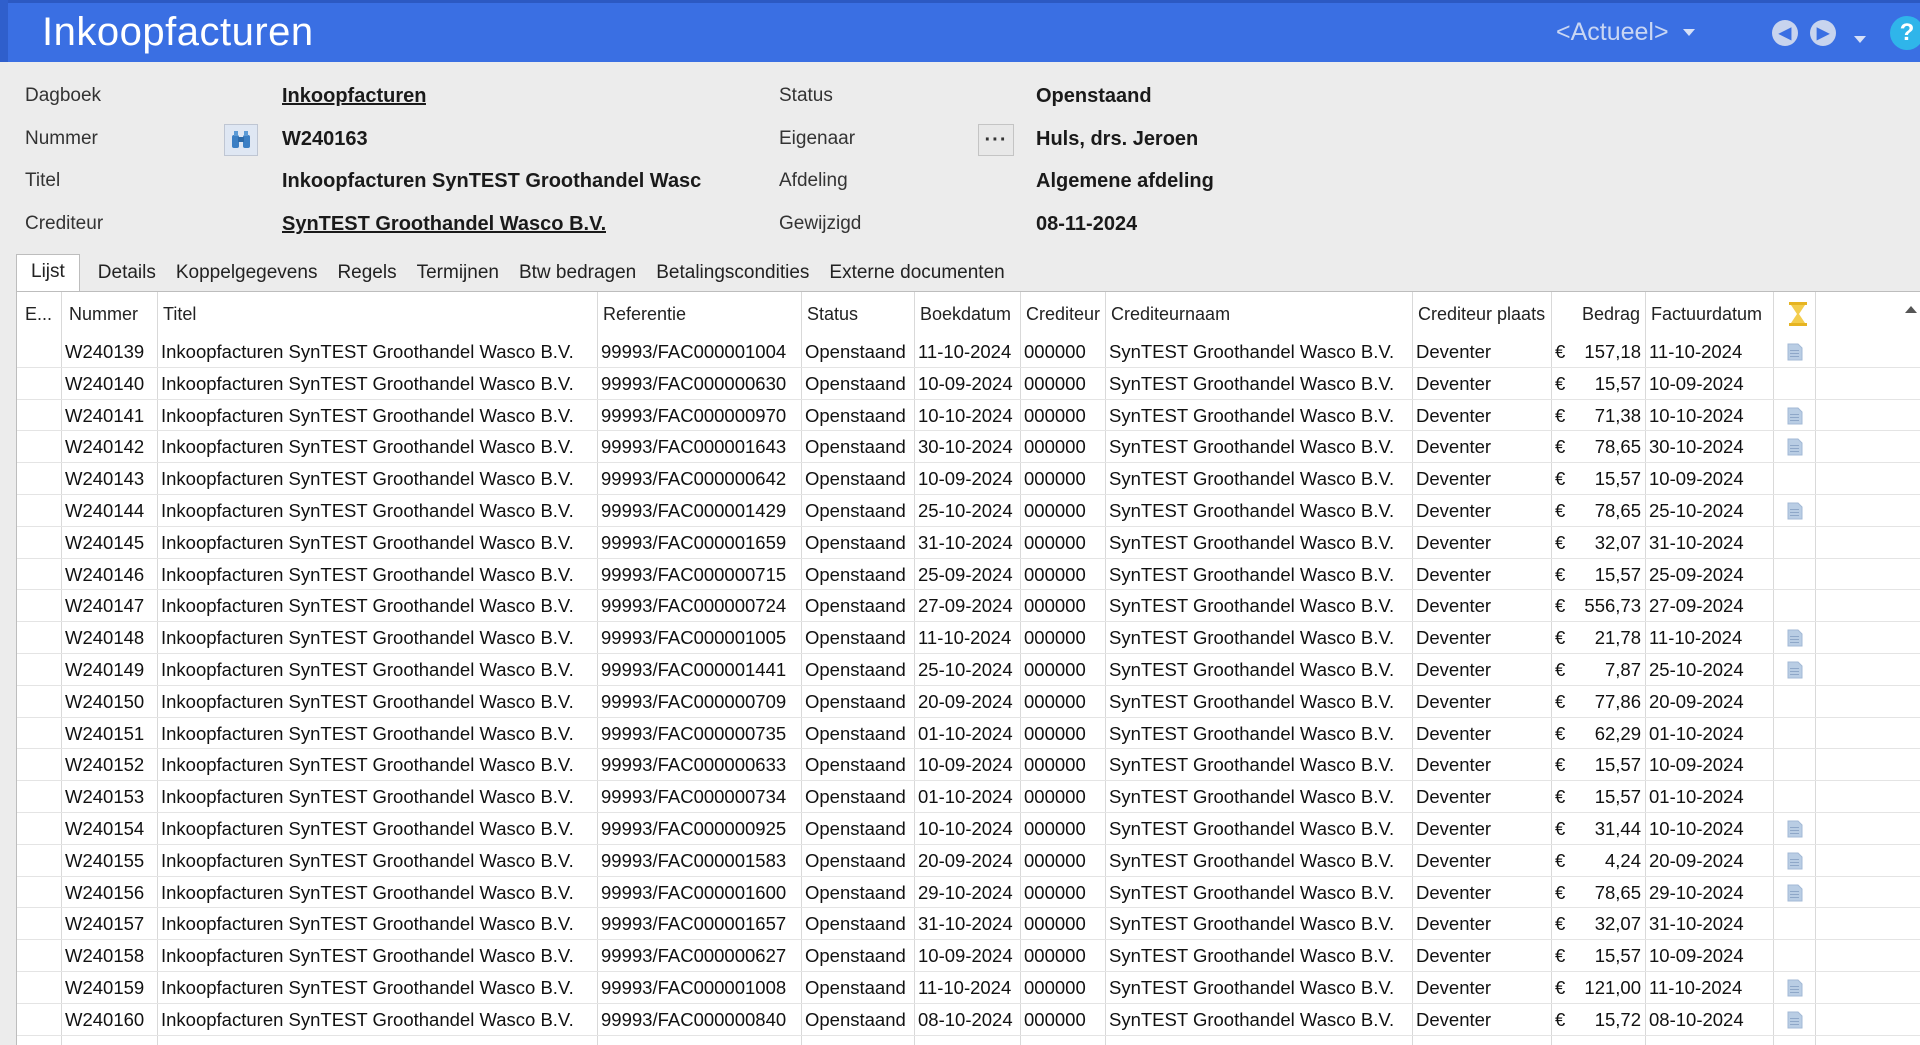  I want to click on crediteur-link: SynTEST Groothandel Wasco B.V., so click(444, 224).